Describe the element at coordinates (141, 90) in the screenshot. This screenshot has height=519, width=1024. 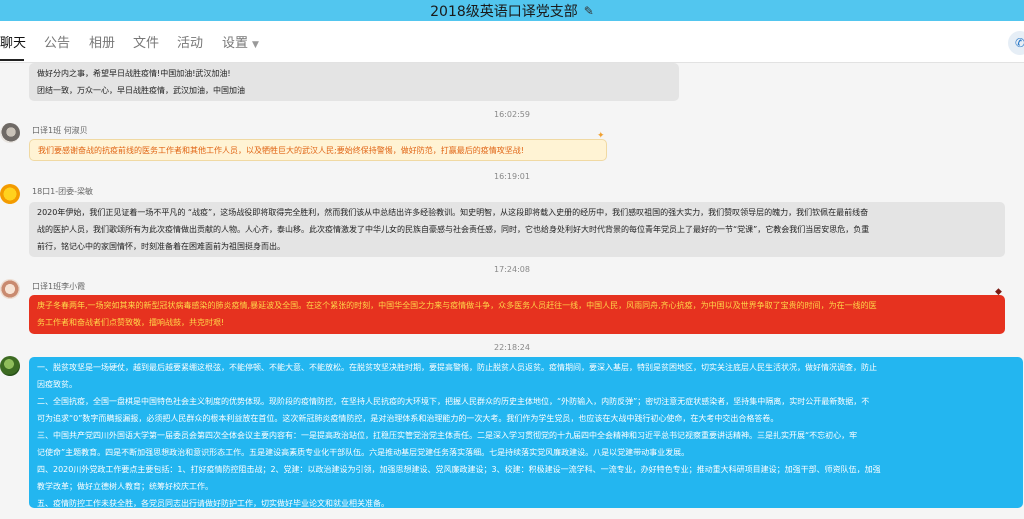
I see `message-line: 团结一致，万众一心，早日战胜疫情，武汉加油，中国加油` at that location.